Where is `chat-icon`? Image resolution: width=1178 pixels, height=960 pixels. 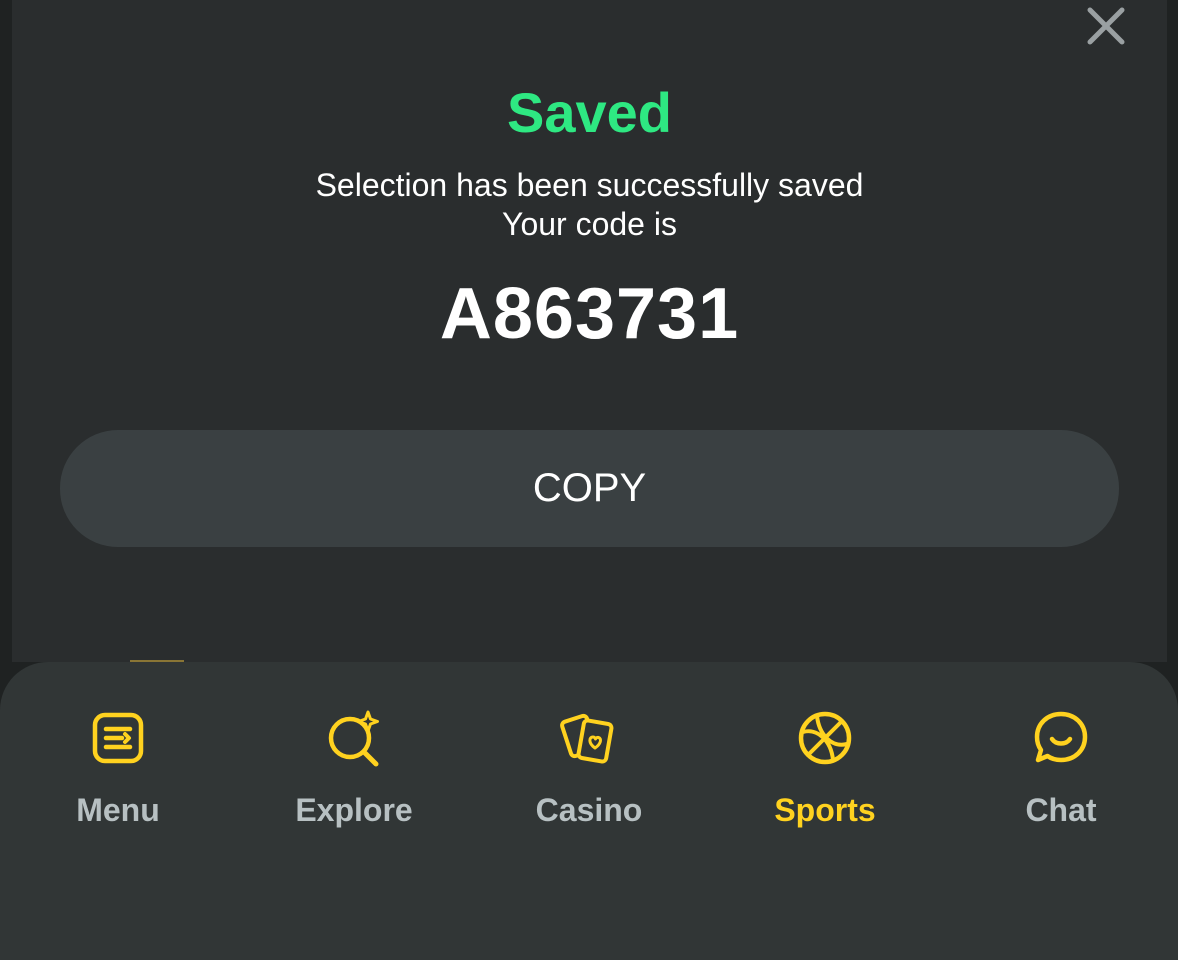
chat-icon is located at coordinates (1061, 738).